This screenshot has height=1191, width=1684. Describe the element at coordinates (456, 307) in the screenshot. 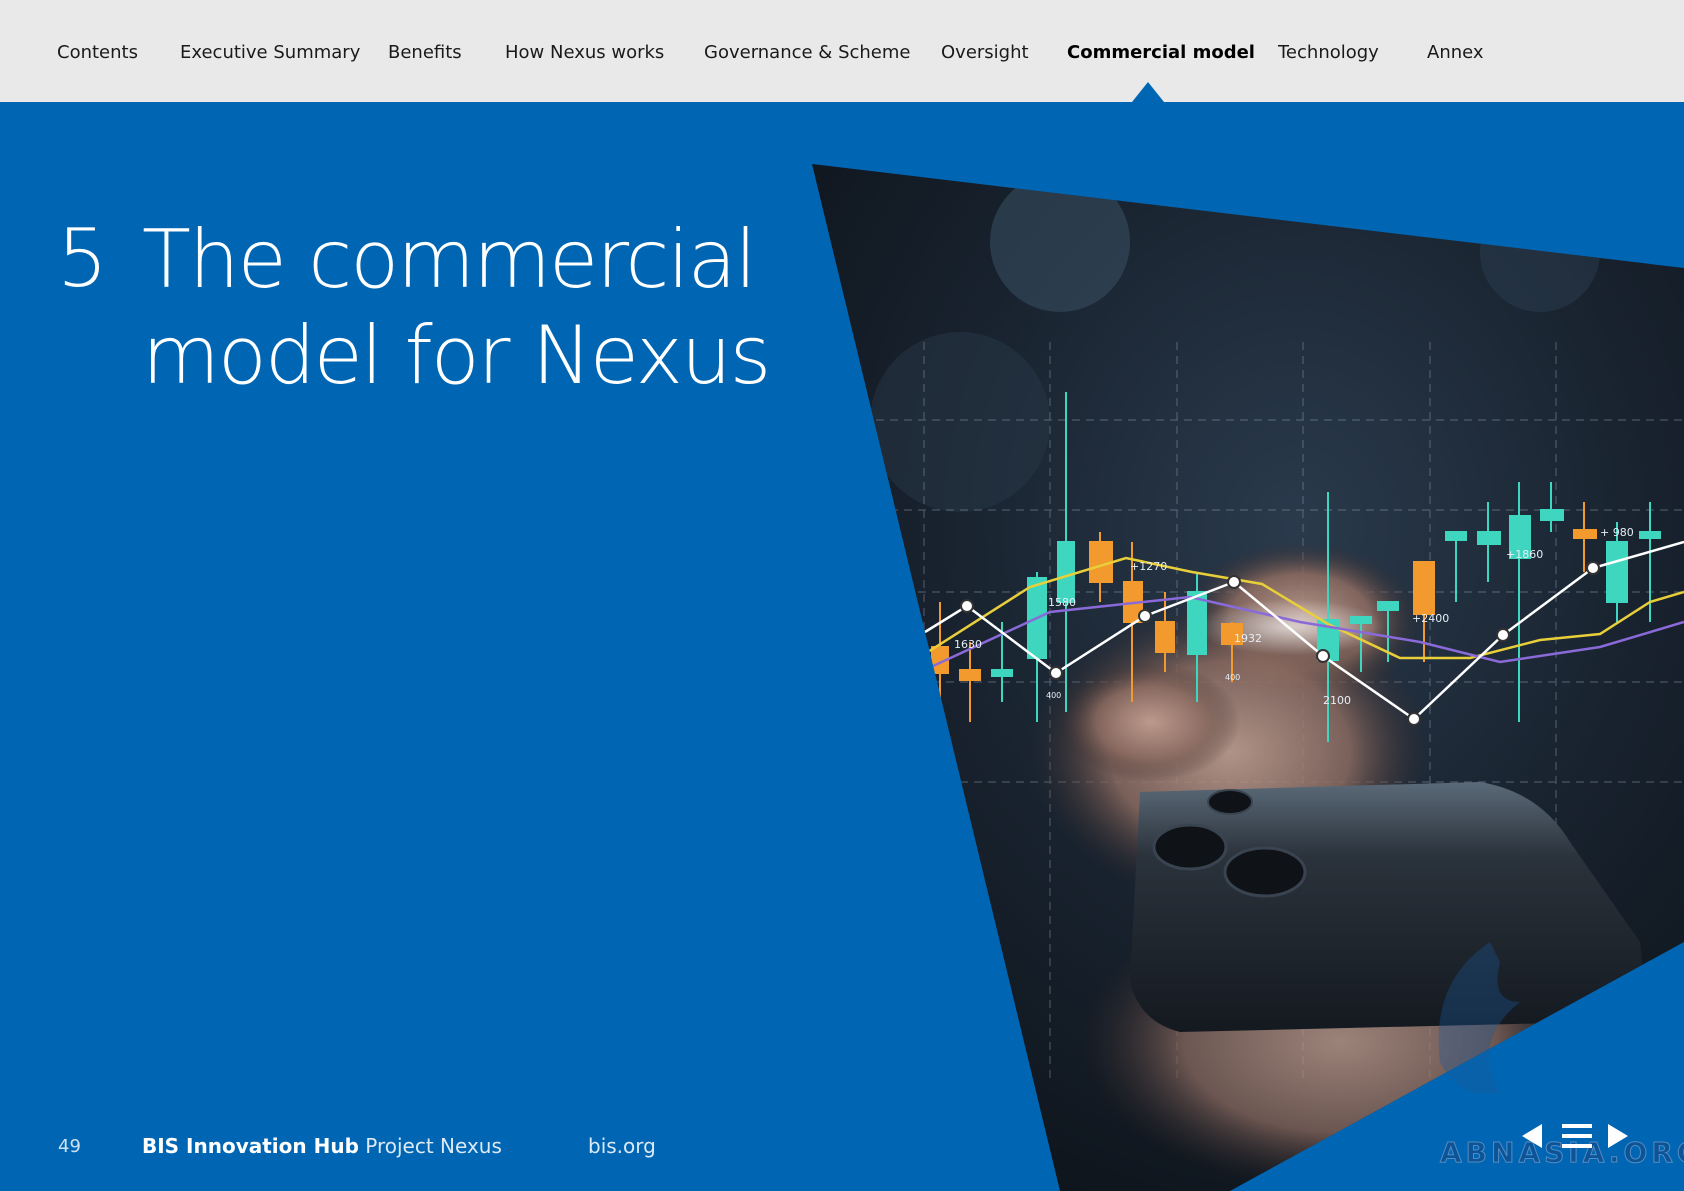

I see `chapter-title: The commercial model for Nexus` at that location.